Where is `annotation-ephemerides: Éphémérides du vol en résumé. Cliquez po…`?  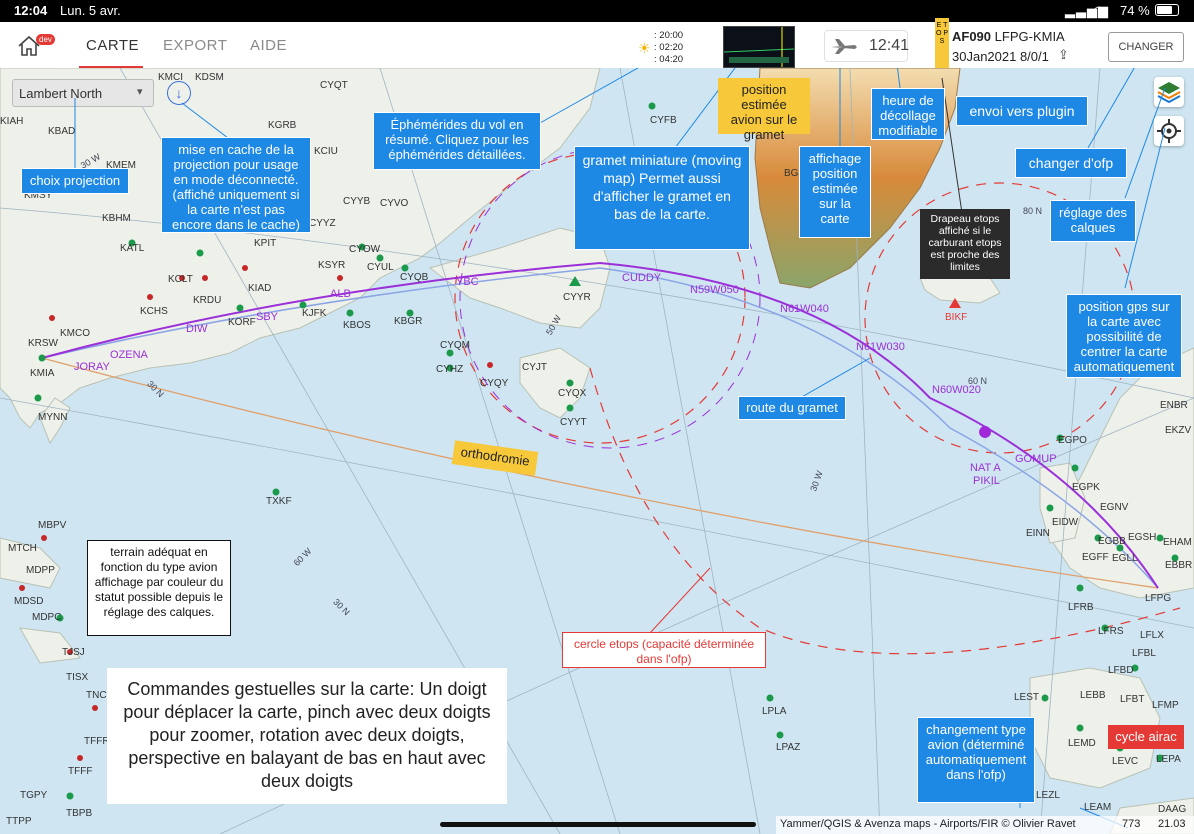 annotation-ephemerides: Éphémérides du vol en résumé. Cliquez po… is located at coordinates (457, 141).